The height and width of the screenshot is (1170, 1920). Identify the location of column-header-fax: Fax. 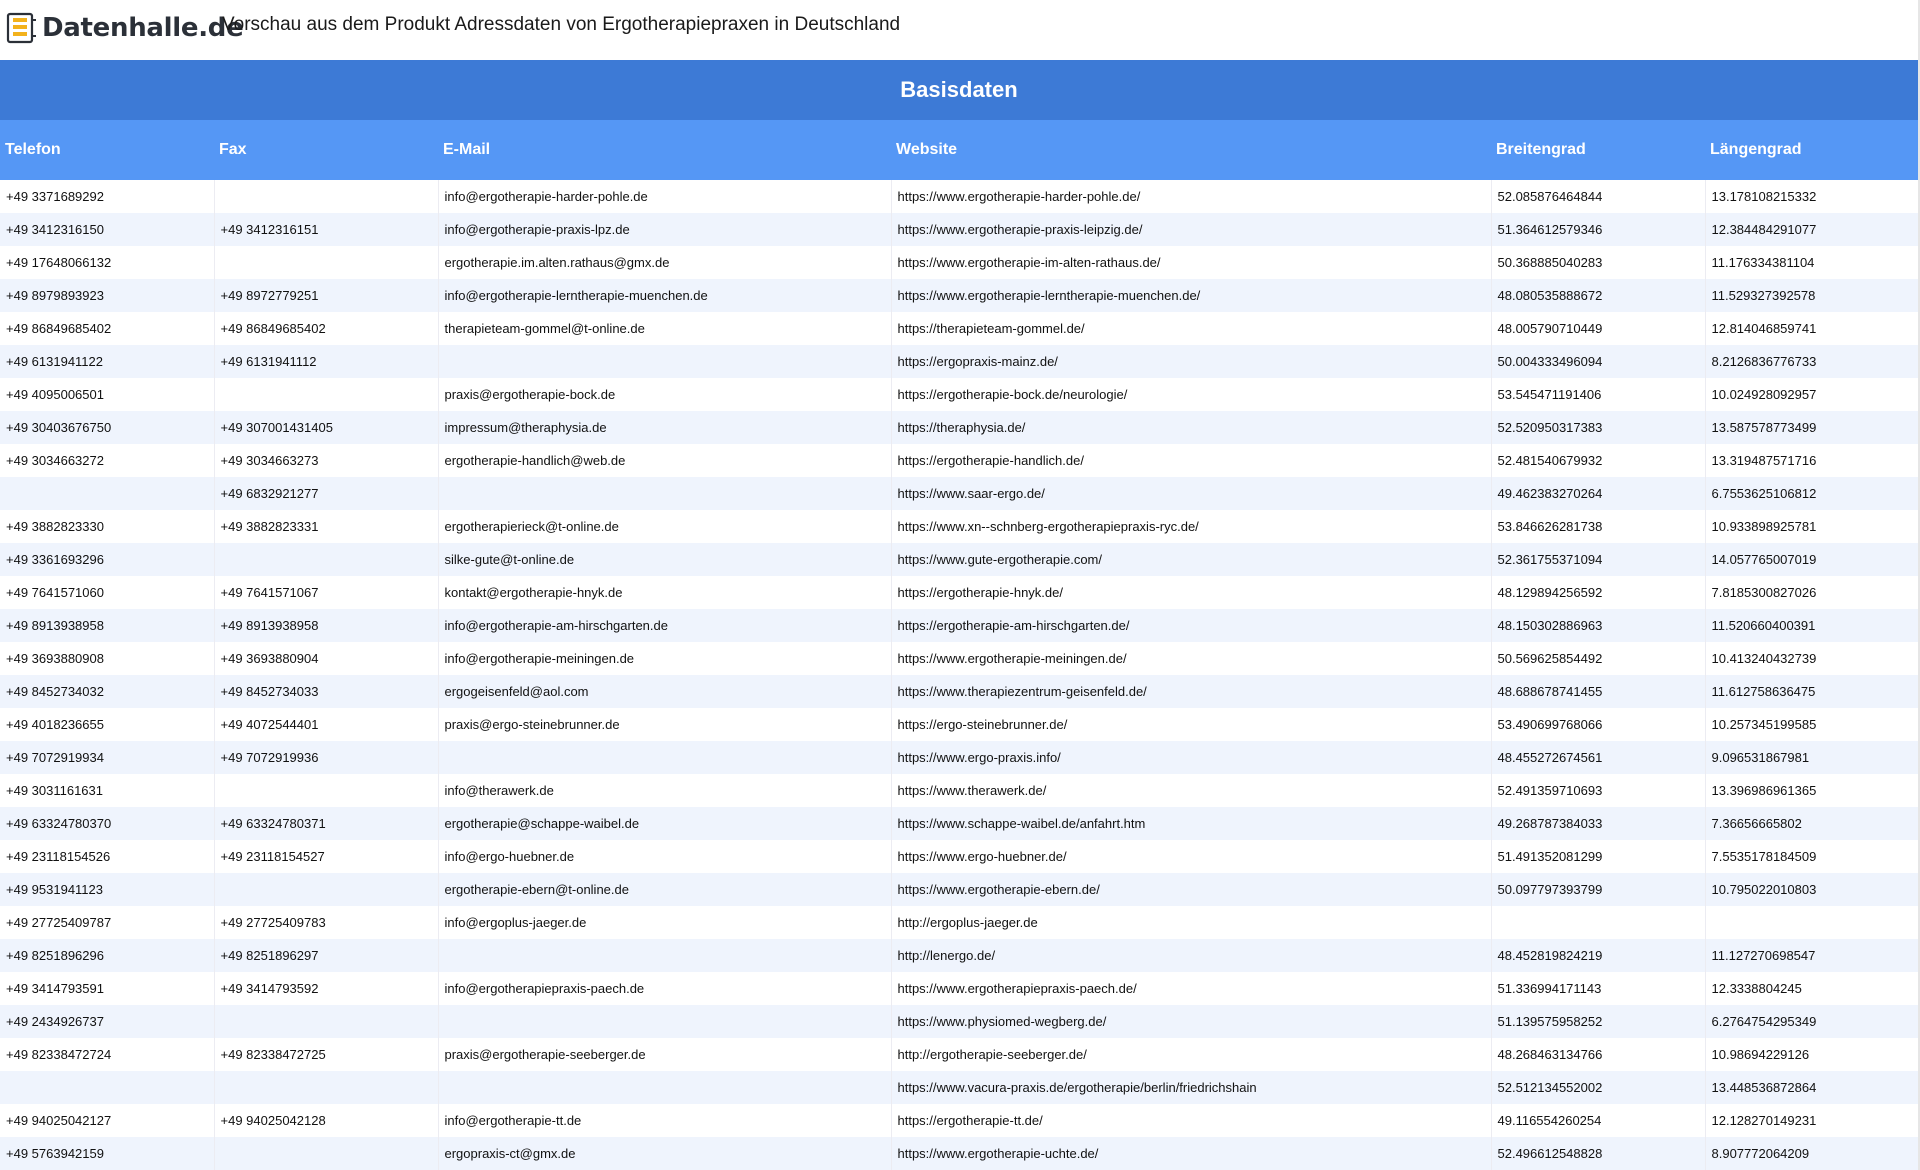
(326, 150).